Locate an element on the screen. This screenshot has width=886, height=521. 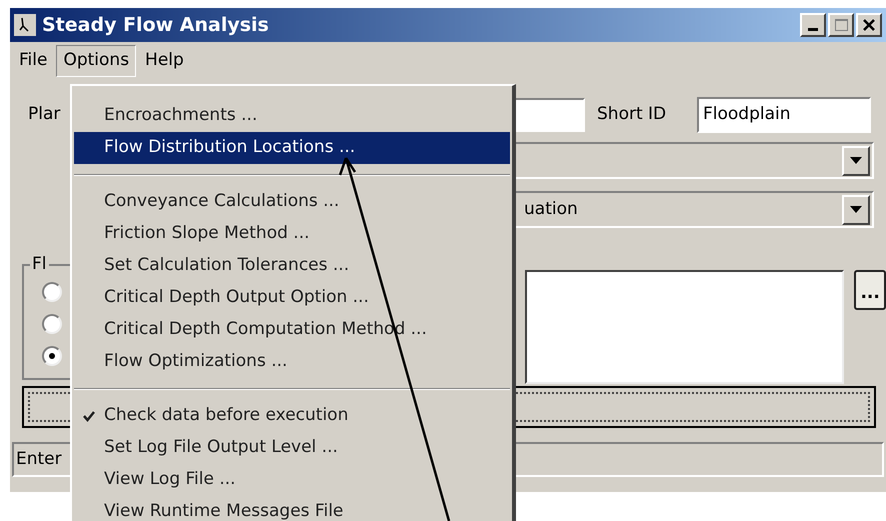
plan-label: Plar is located at coordinates (45, 114).